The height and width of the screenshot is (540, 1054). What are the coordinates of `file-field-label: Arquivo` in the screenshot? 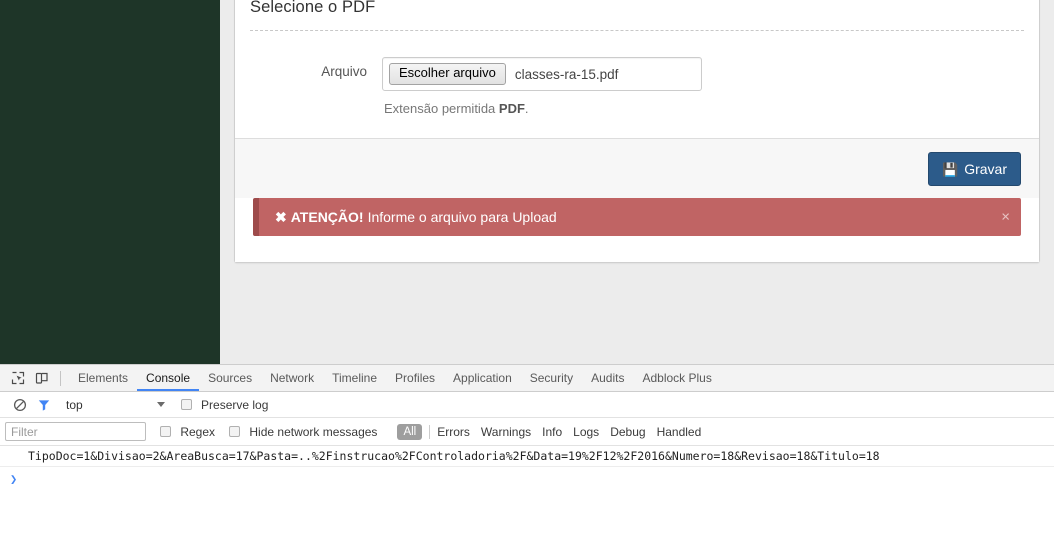 It's located at (344, 71).